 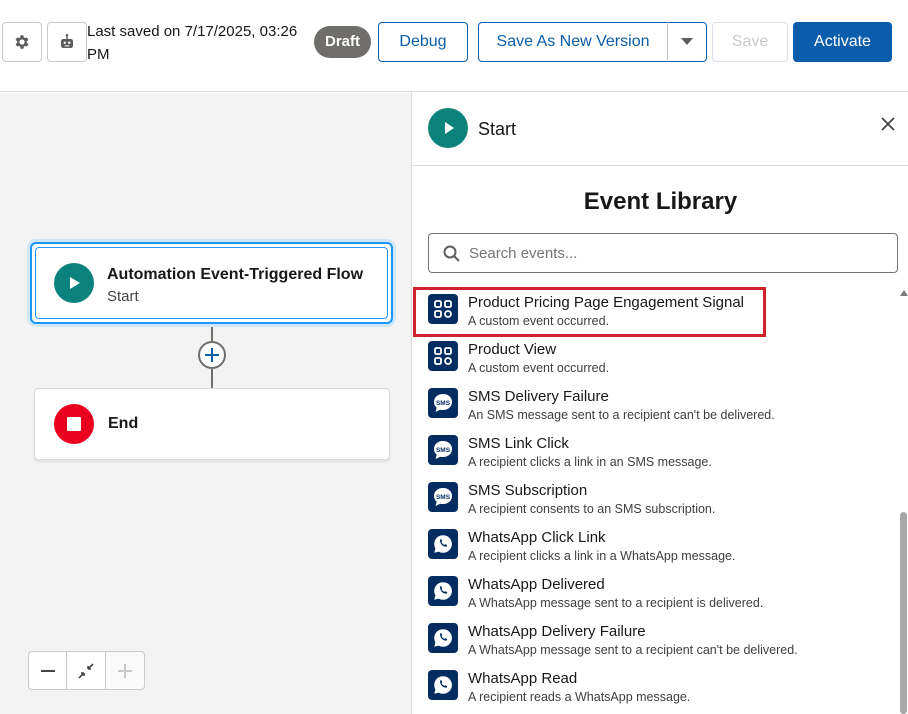 I want to click on close-icon, so click(x=888, y=124).